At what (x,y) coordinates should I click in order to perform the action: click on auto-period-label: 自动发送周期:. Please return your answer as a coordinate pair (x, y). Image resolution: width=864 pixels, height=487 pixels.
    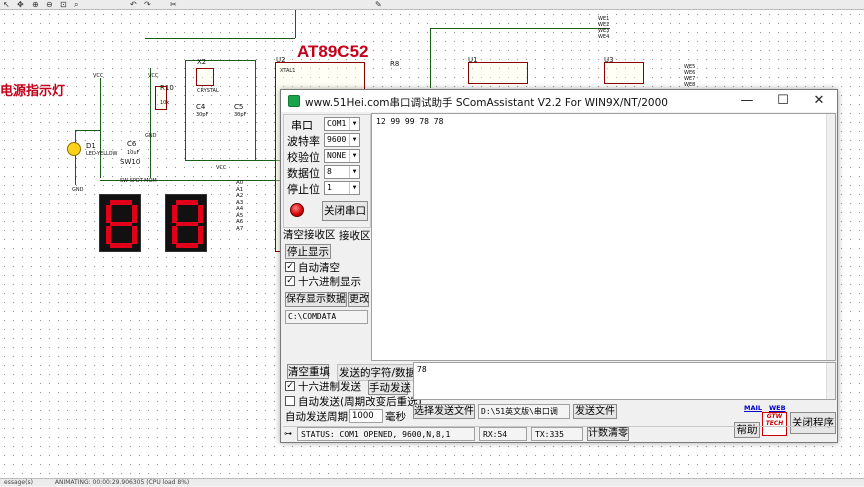
    Looking at the image, I should click on (318, 417).